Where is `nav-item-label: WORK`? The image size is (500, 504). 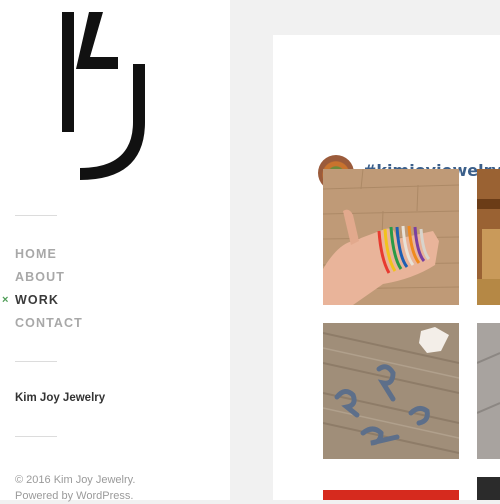 nav-item-label: WORK is located at coordinates (37, 300).